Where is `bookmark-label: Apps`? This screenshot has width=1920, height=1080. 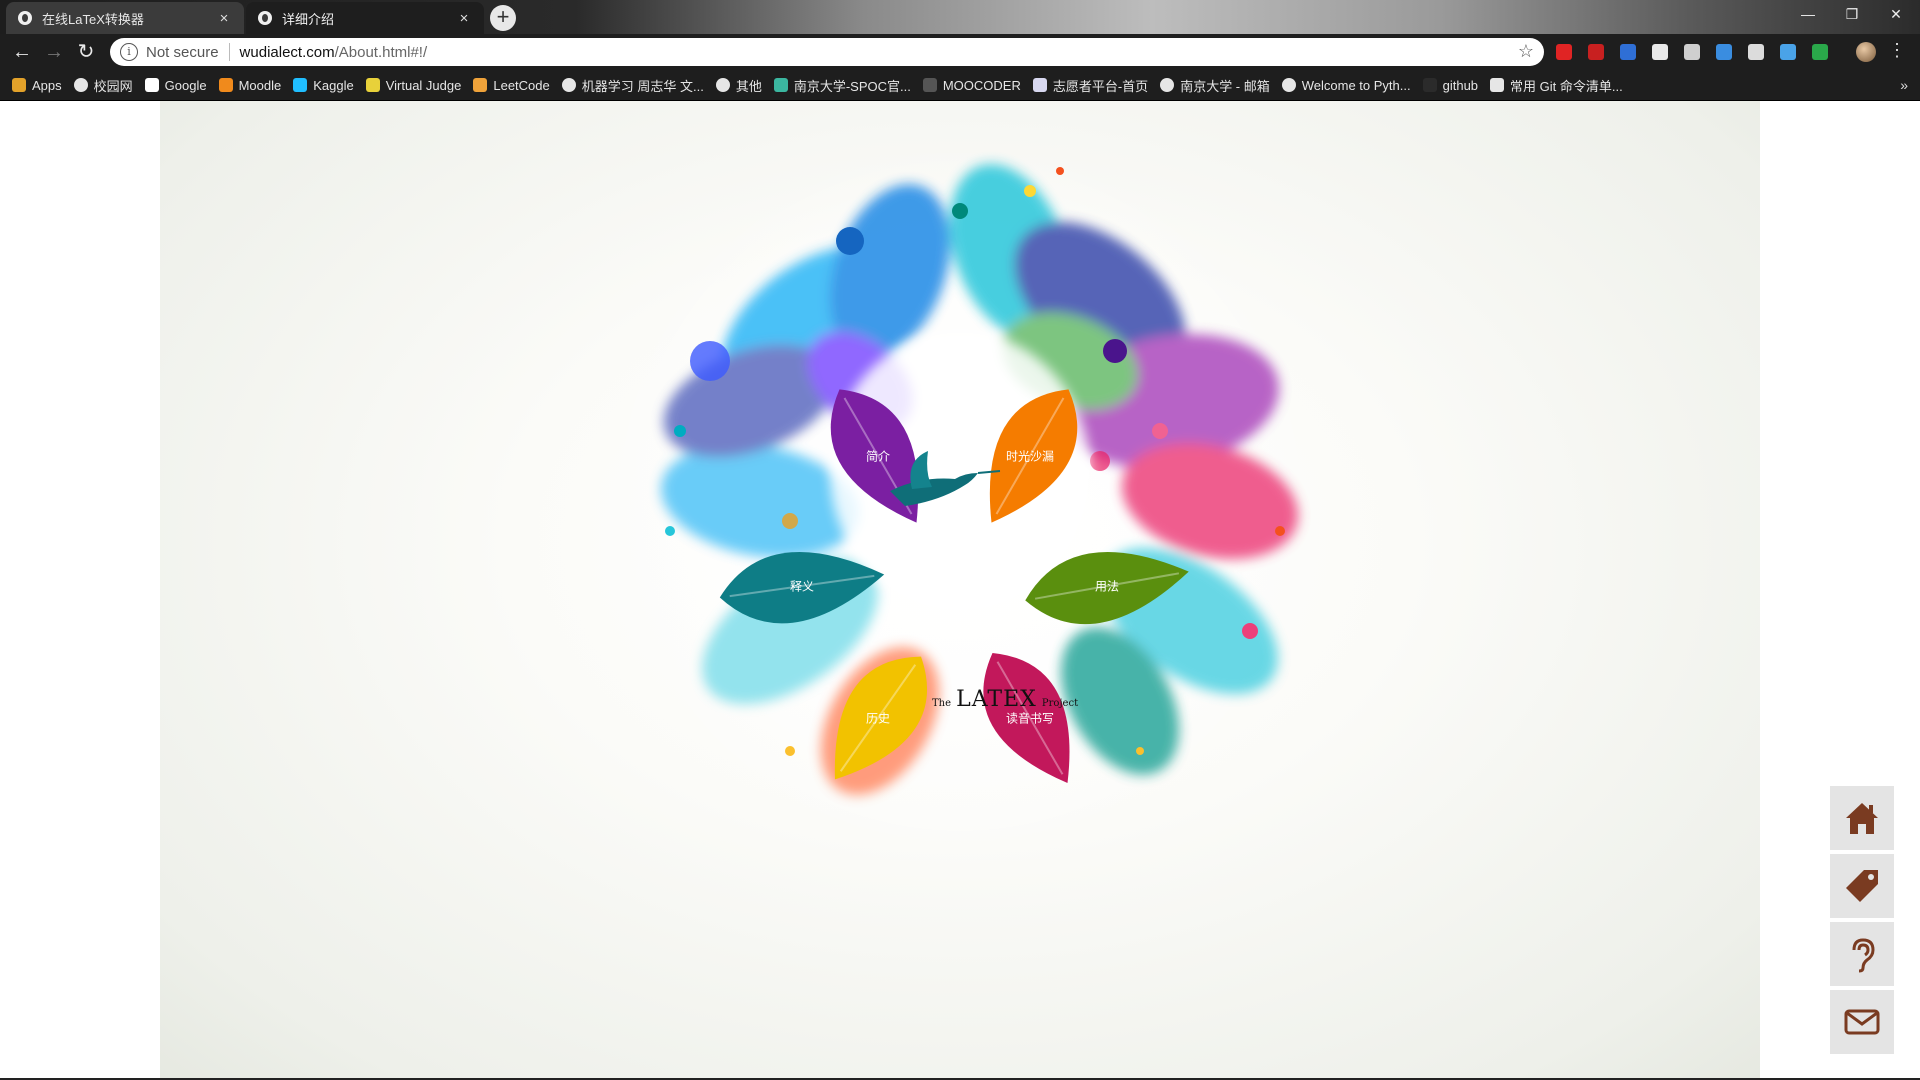
bookmark-label: Apps is located at coordinates (47, 85).